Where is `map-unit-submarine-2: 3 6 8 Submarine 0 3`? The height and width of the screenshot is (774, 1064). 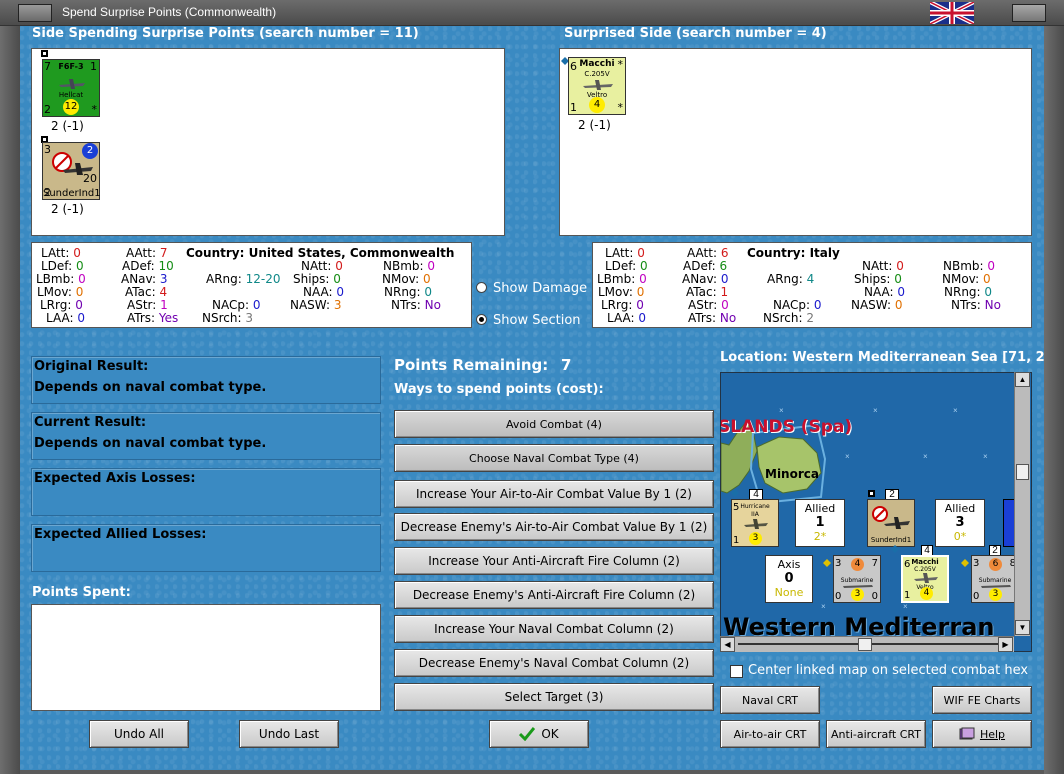
map-unit-submarine-2: 3 6 8 Submarine 0 3 is located at coordinates (995, 579).